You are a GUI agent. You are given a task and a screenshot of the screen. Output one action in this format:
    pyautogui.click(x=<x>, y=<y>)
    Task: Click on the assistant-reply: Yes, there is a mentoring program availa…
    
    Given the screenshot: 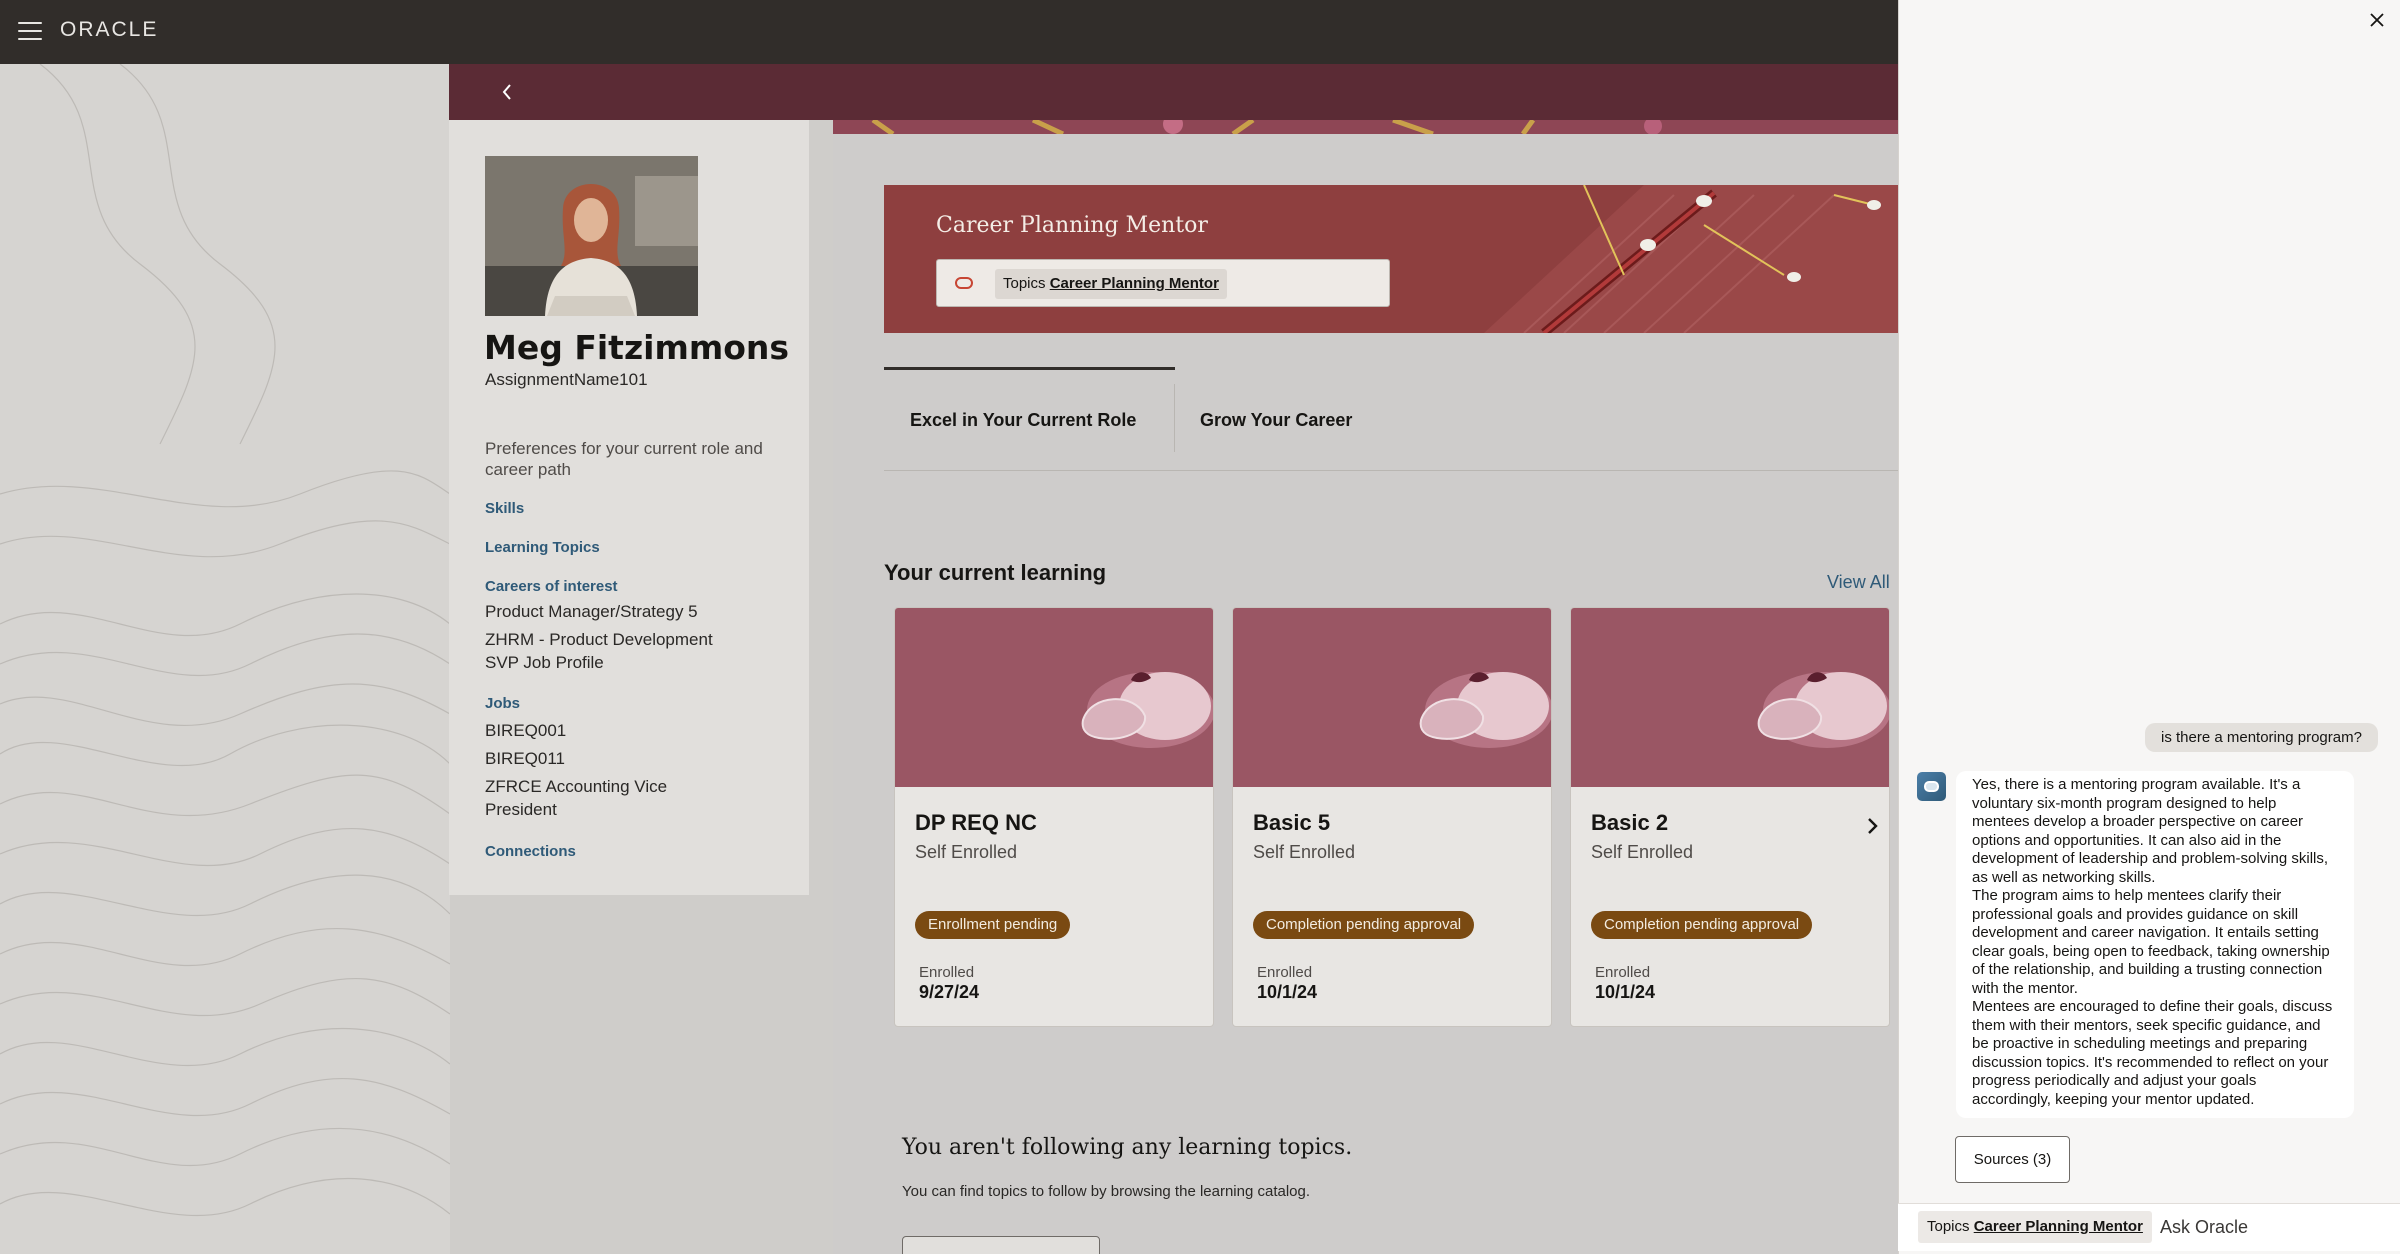 What is the action you would take?
    pyautogui.click(x=2155, y=944)
    